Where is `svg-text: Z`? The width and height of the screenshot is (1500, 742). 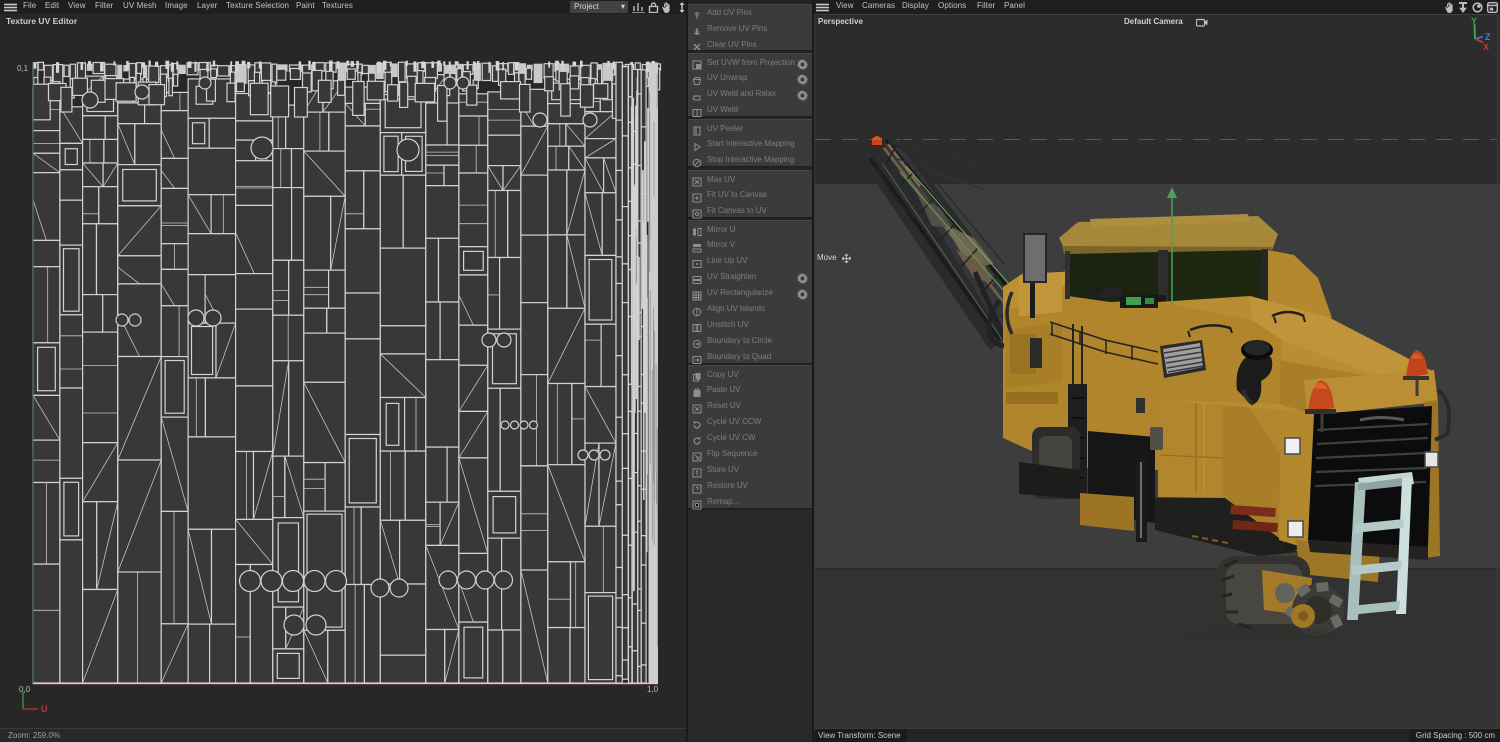 svg-text: Z is located at coordinates (1488, 37).